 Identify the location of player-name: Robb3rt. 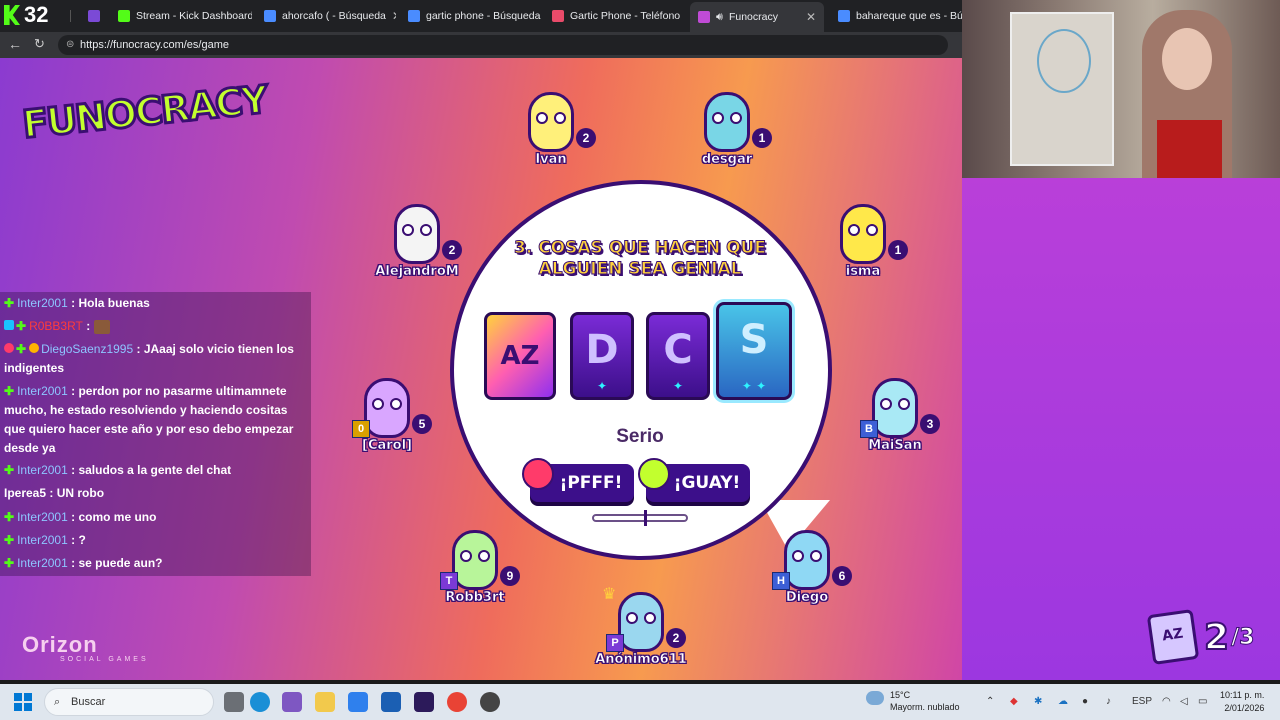
(475, 598).